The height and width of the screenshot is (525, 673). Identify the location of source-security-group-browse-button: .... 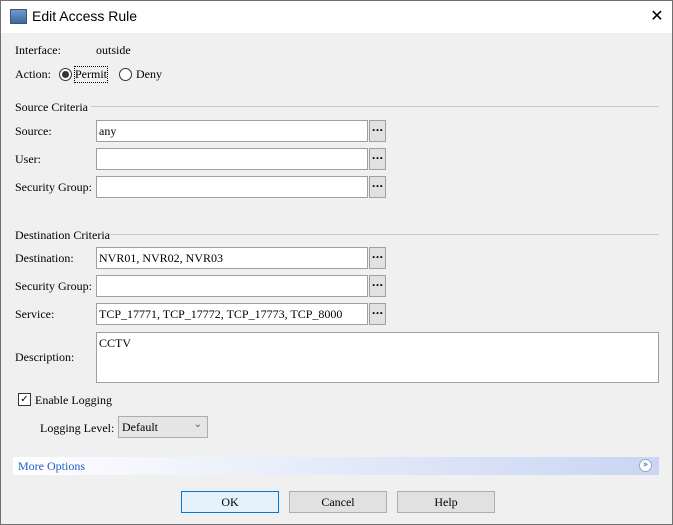
(377, 187).